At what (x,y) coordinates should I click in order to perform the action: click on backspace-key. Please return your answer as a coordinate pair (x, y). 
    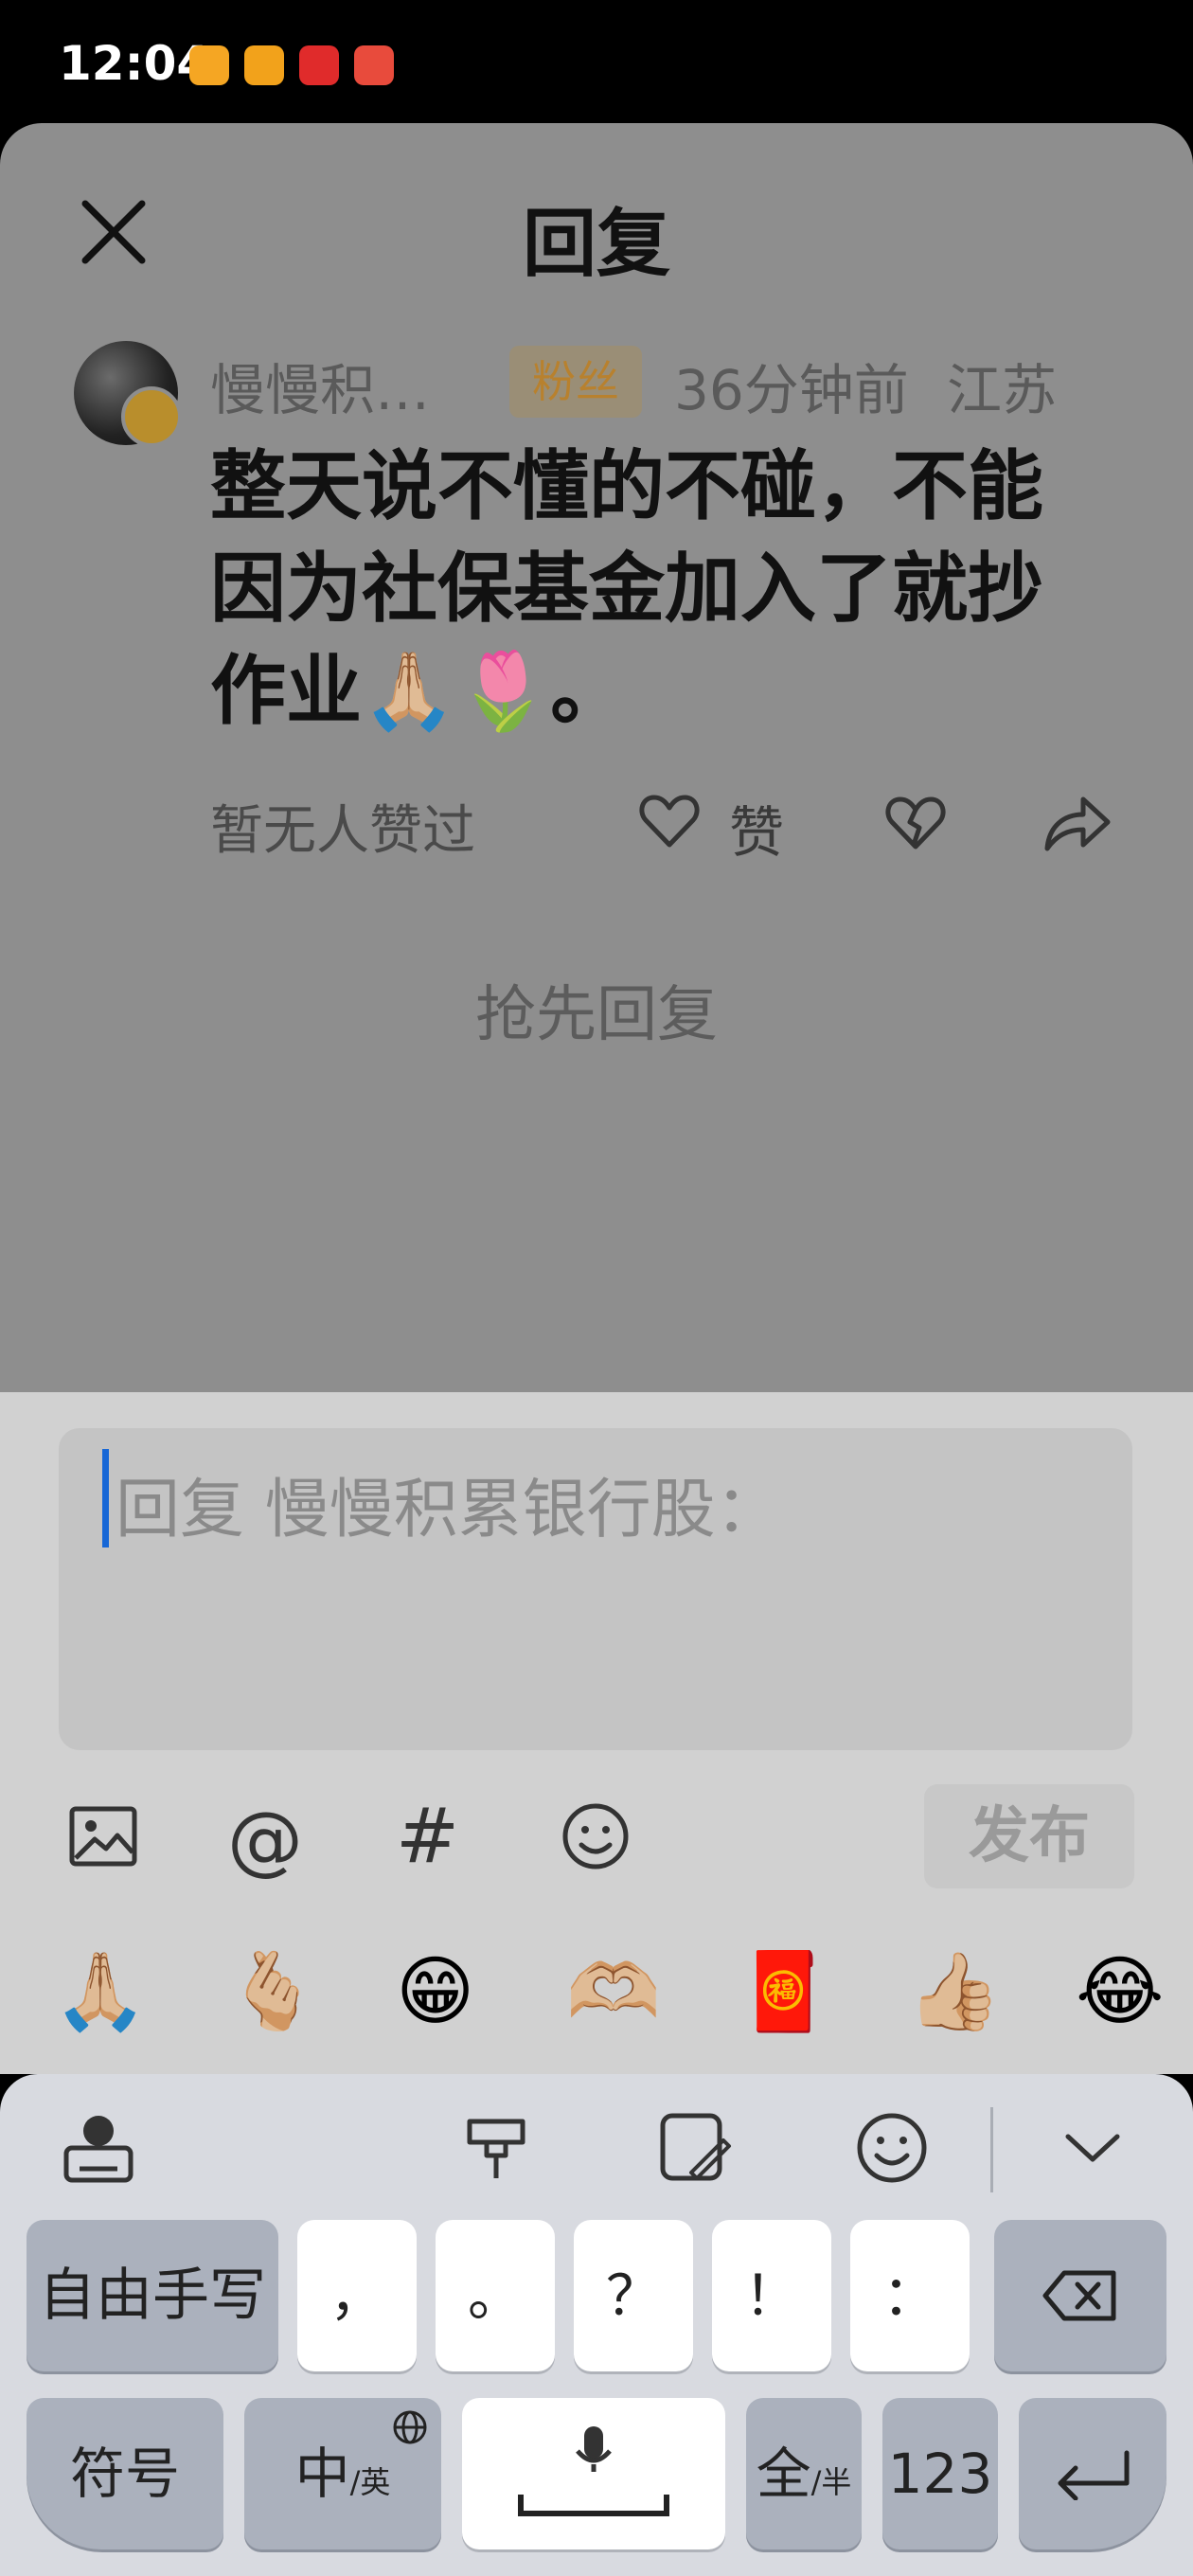
    Looking at the image, I should click on (1080, 2295).